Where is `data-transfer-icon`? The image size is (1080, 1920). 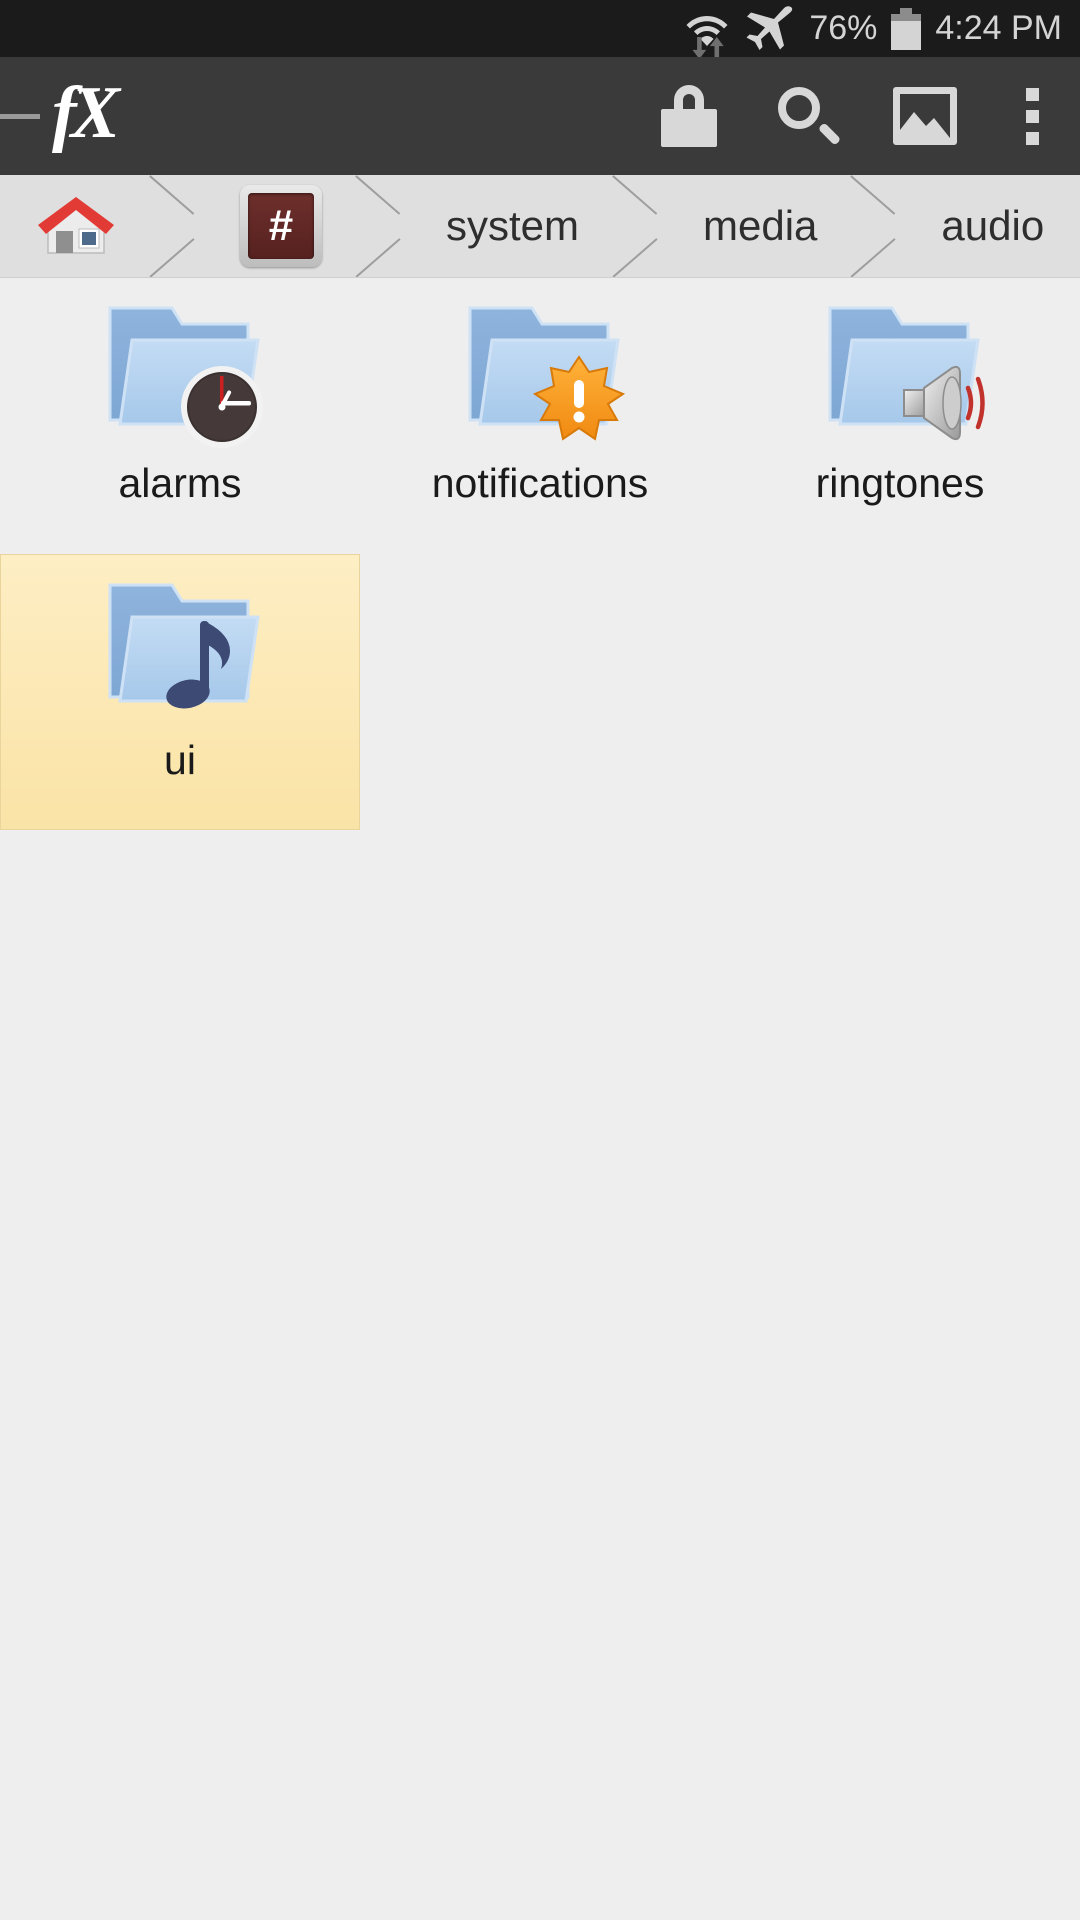
data-transfer-icon is located at coordinates (708, 47).